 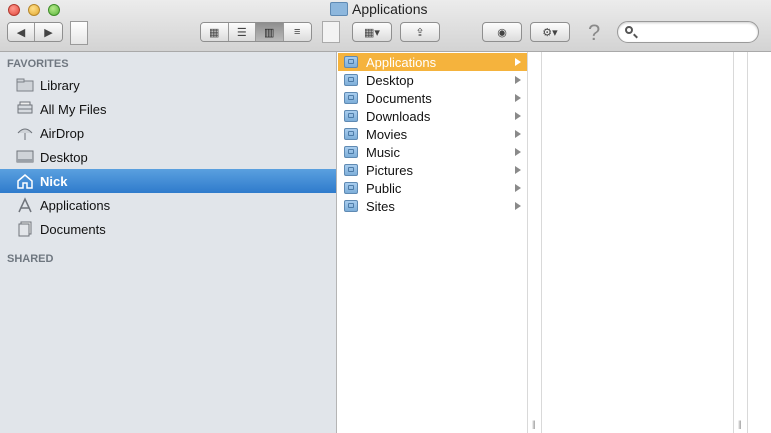 I want to click on column-item-public: Public, so click(x=432, y=188).